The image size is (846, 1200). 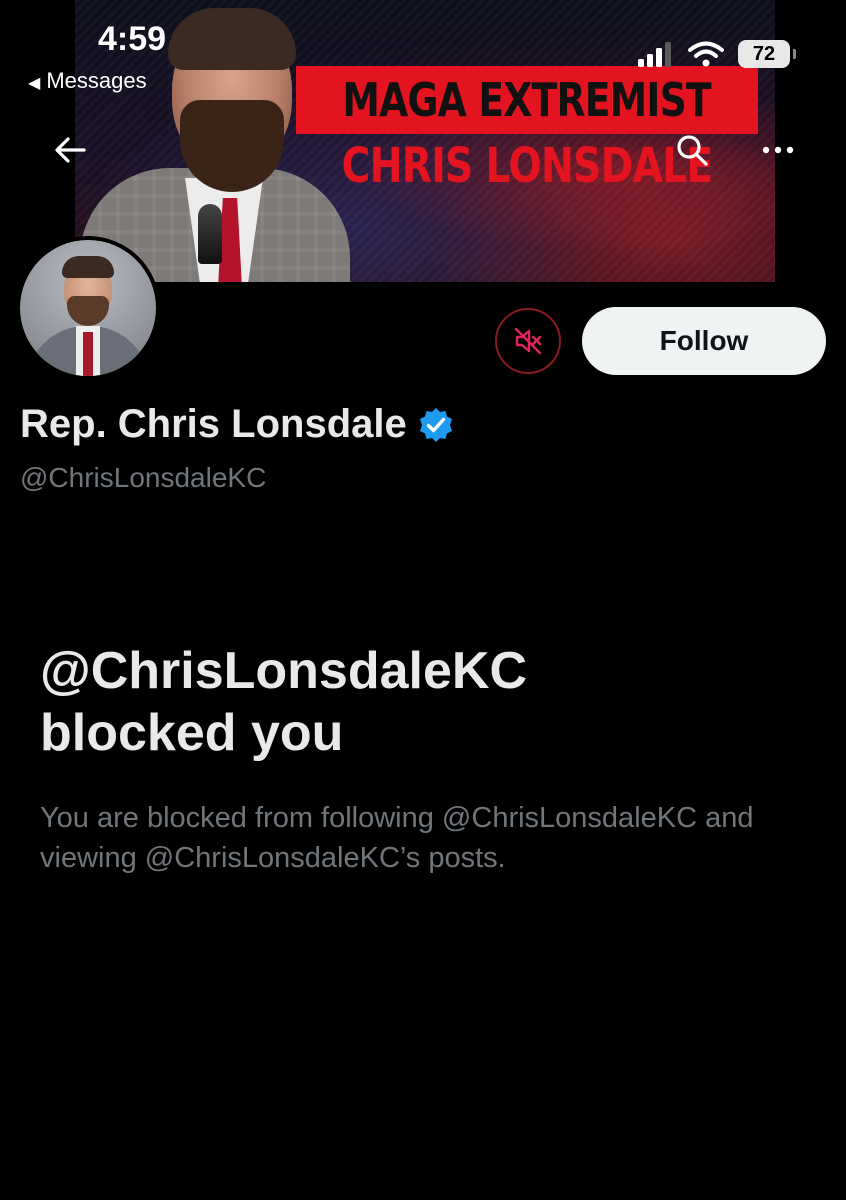 I want to click on more-dots-icon, so click(x=778, y=150).